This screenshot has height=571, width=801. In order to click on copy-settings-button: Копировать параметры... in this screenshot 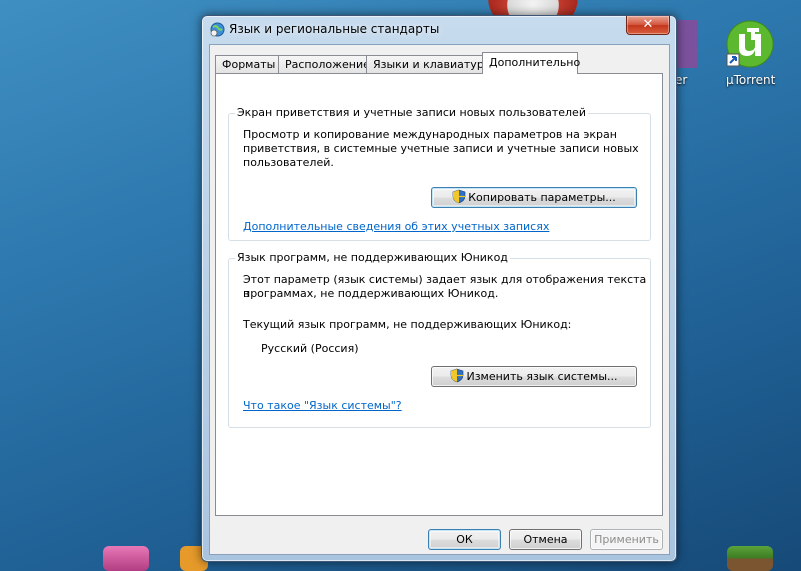, I will do `click(534, 197)`.